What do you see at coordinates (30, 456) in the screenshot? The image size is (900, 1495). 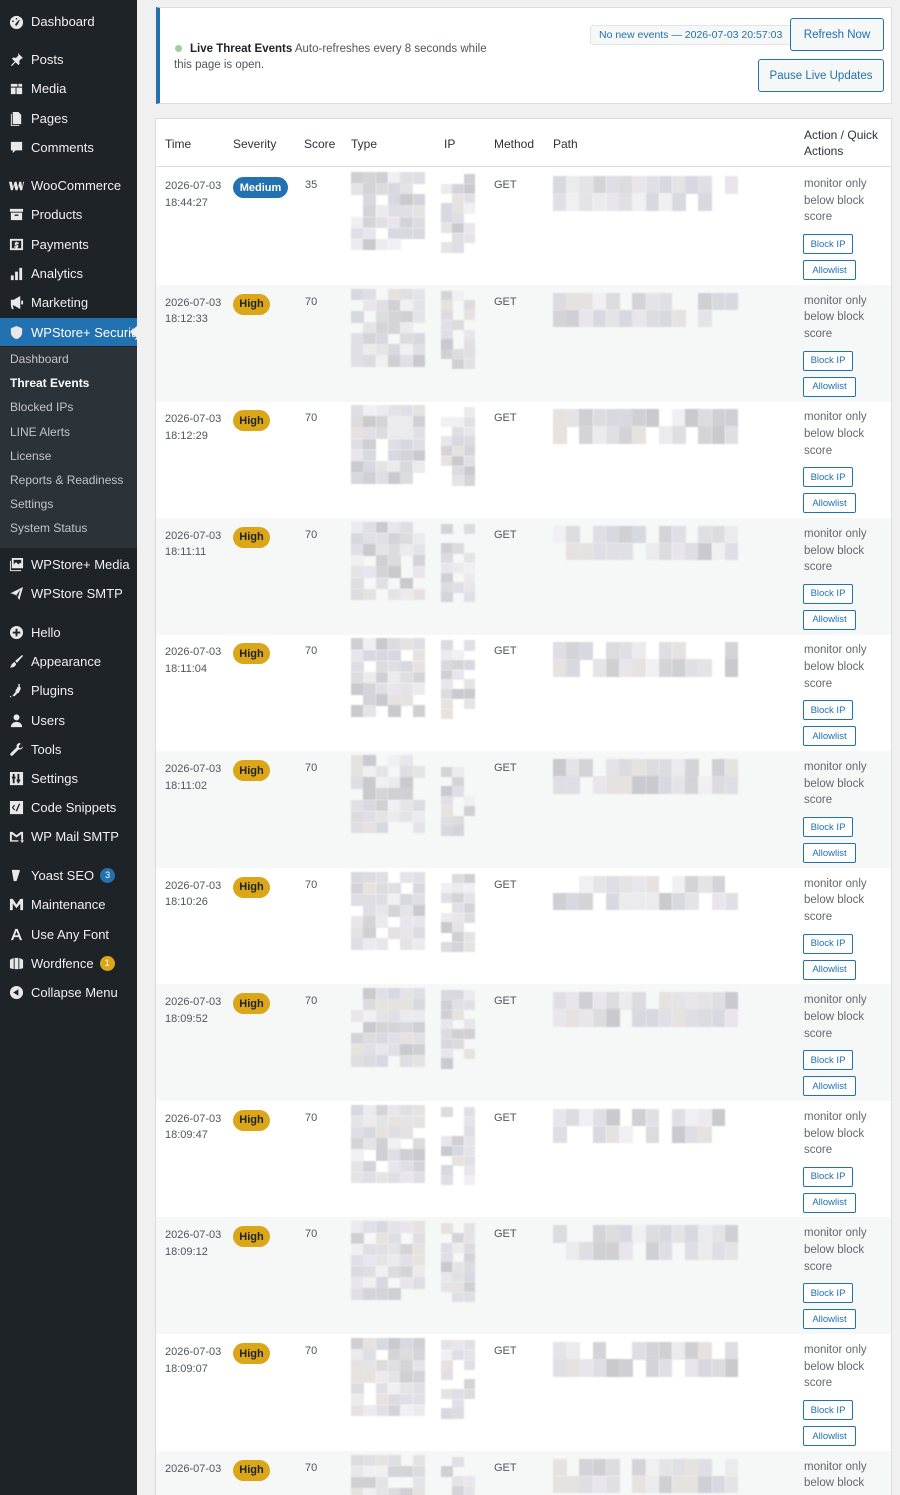 I see `submenu-item: License` at bounding box center [30, 456].